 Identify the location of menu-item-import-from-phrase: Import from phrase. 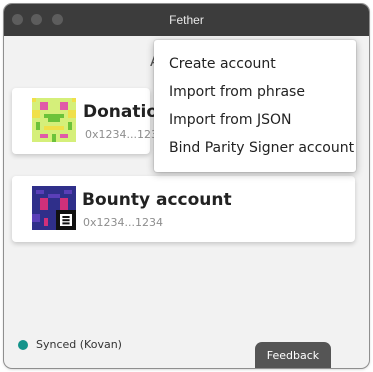
(237, 92).